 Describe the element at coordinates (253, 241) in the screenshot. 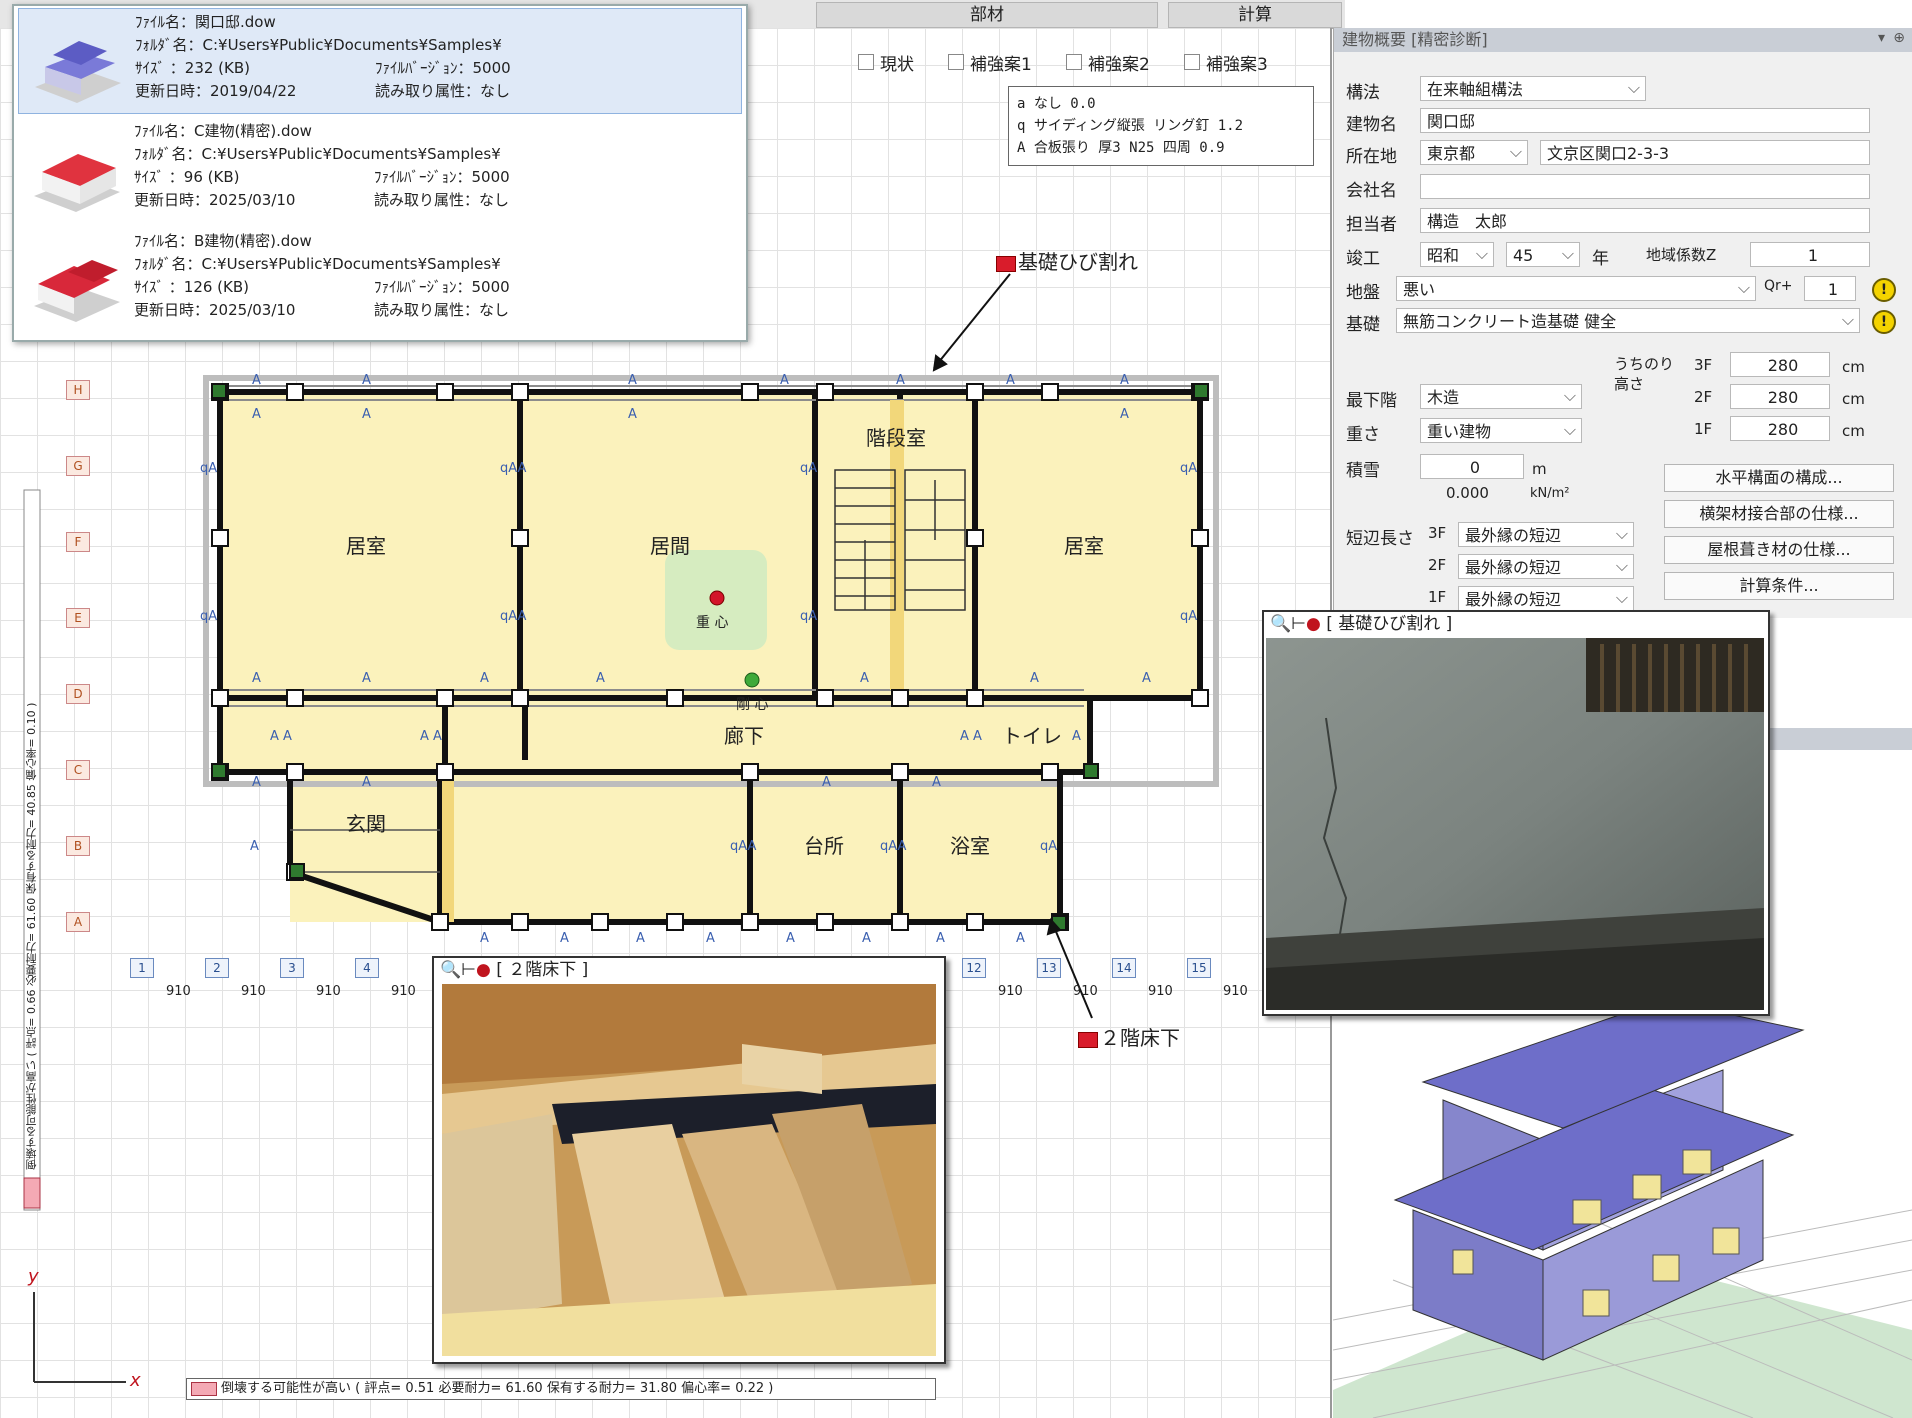

I see `file-name: B建物(精密).dow` at that location.